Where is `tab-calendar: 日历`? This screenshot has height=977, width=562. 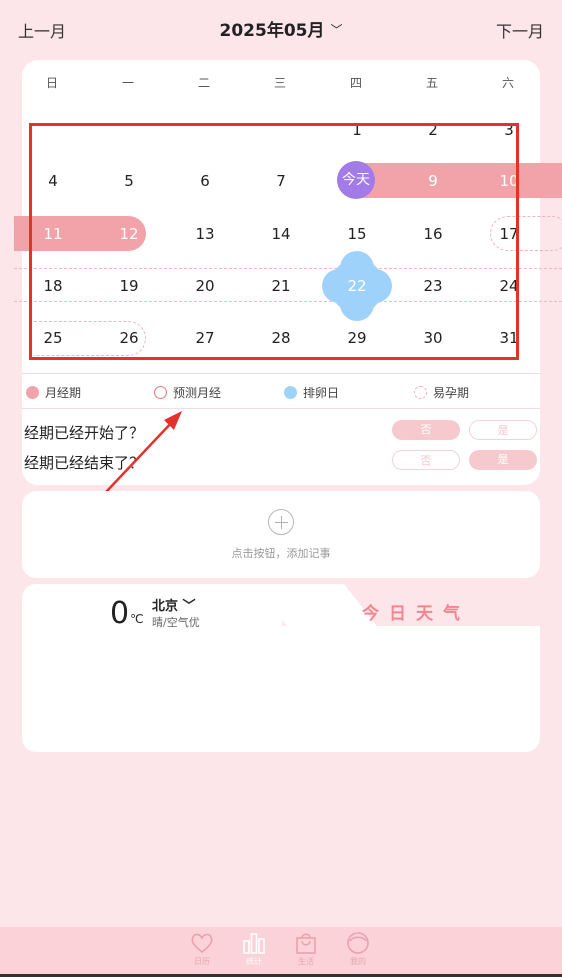 tab-calendar: 日历 is located at coordinates (202, 951).